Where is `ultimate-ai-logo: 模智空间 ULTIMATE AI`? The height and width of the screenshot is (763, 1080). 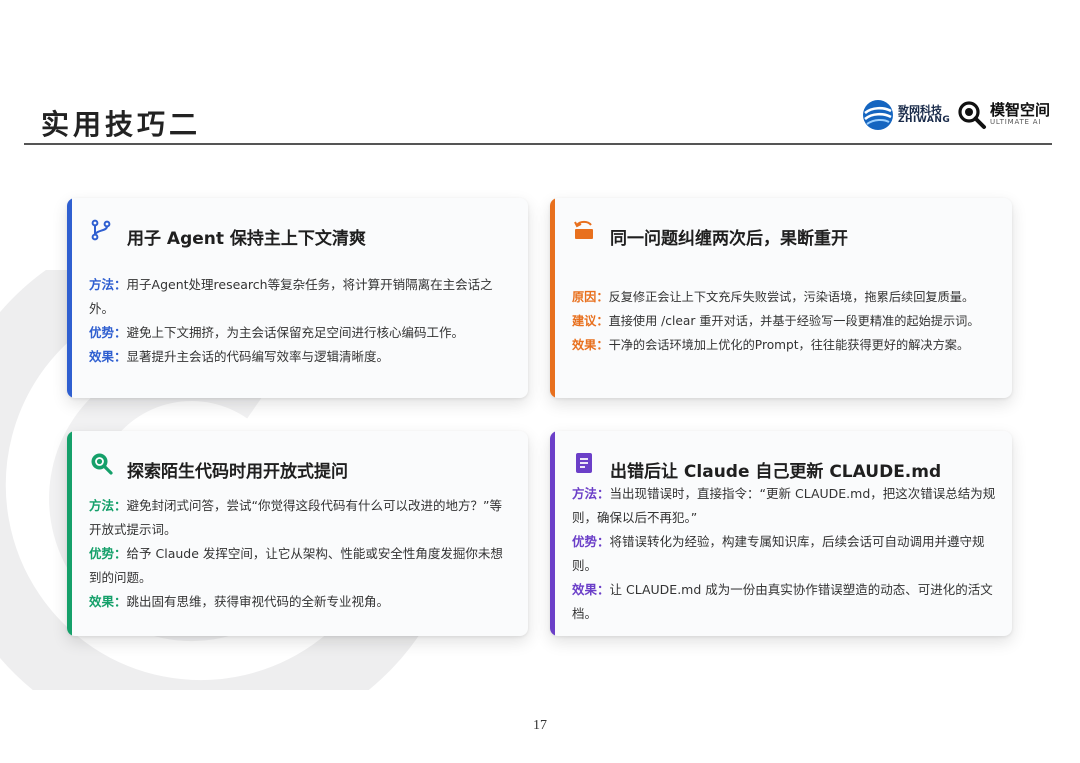 ultimate-ai-logo: 模智空间 ULTIMATE AI is located at coordinates (1003, 115).